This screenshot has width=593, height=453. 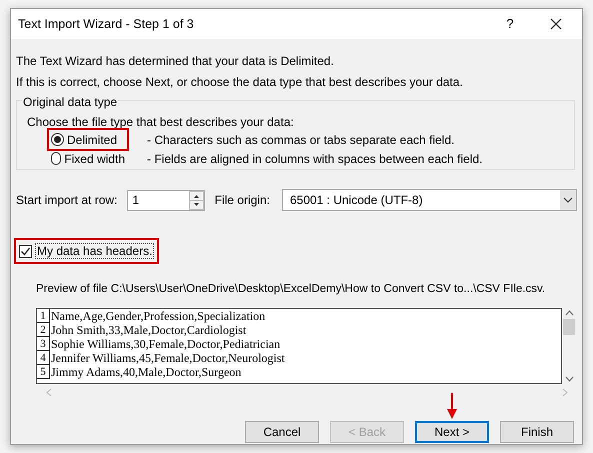 I want to click on checkbox-label: My data has headers., so click(x=94, y=251).